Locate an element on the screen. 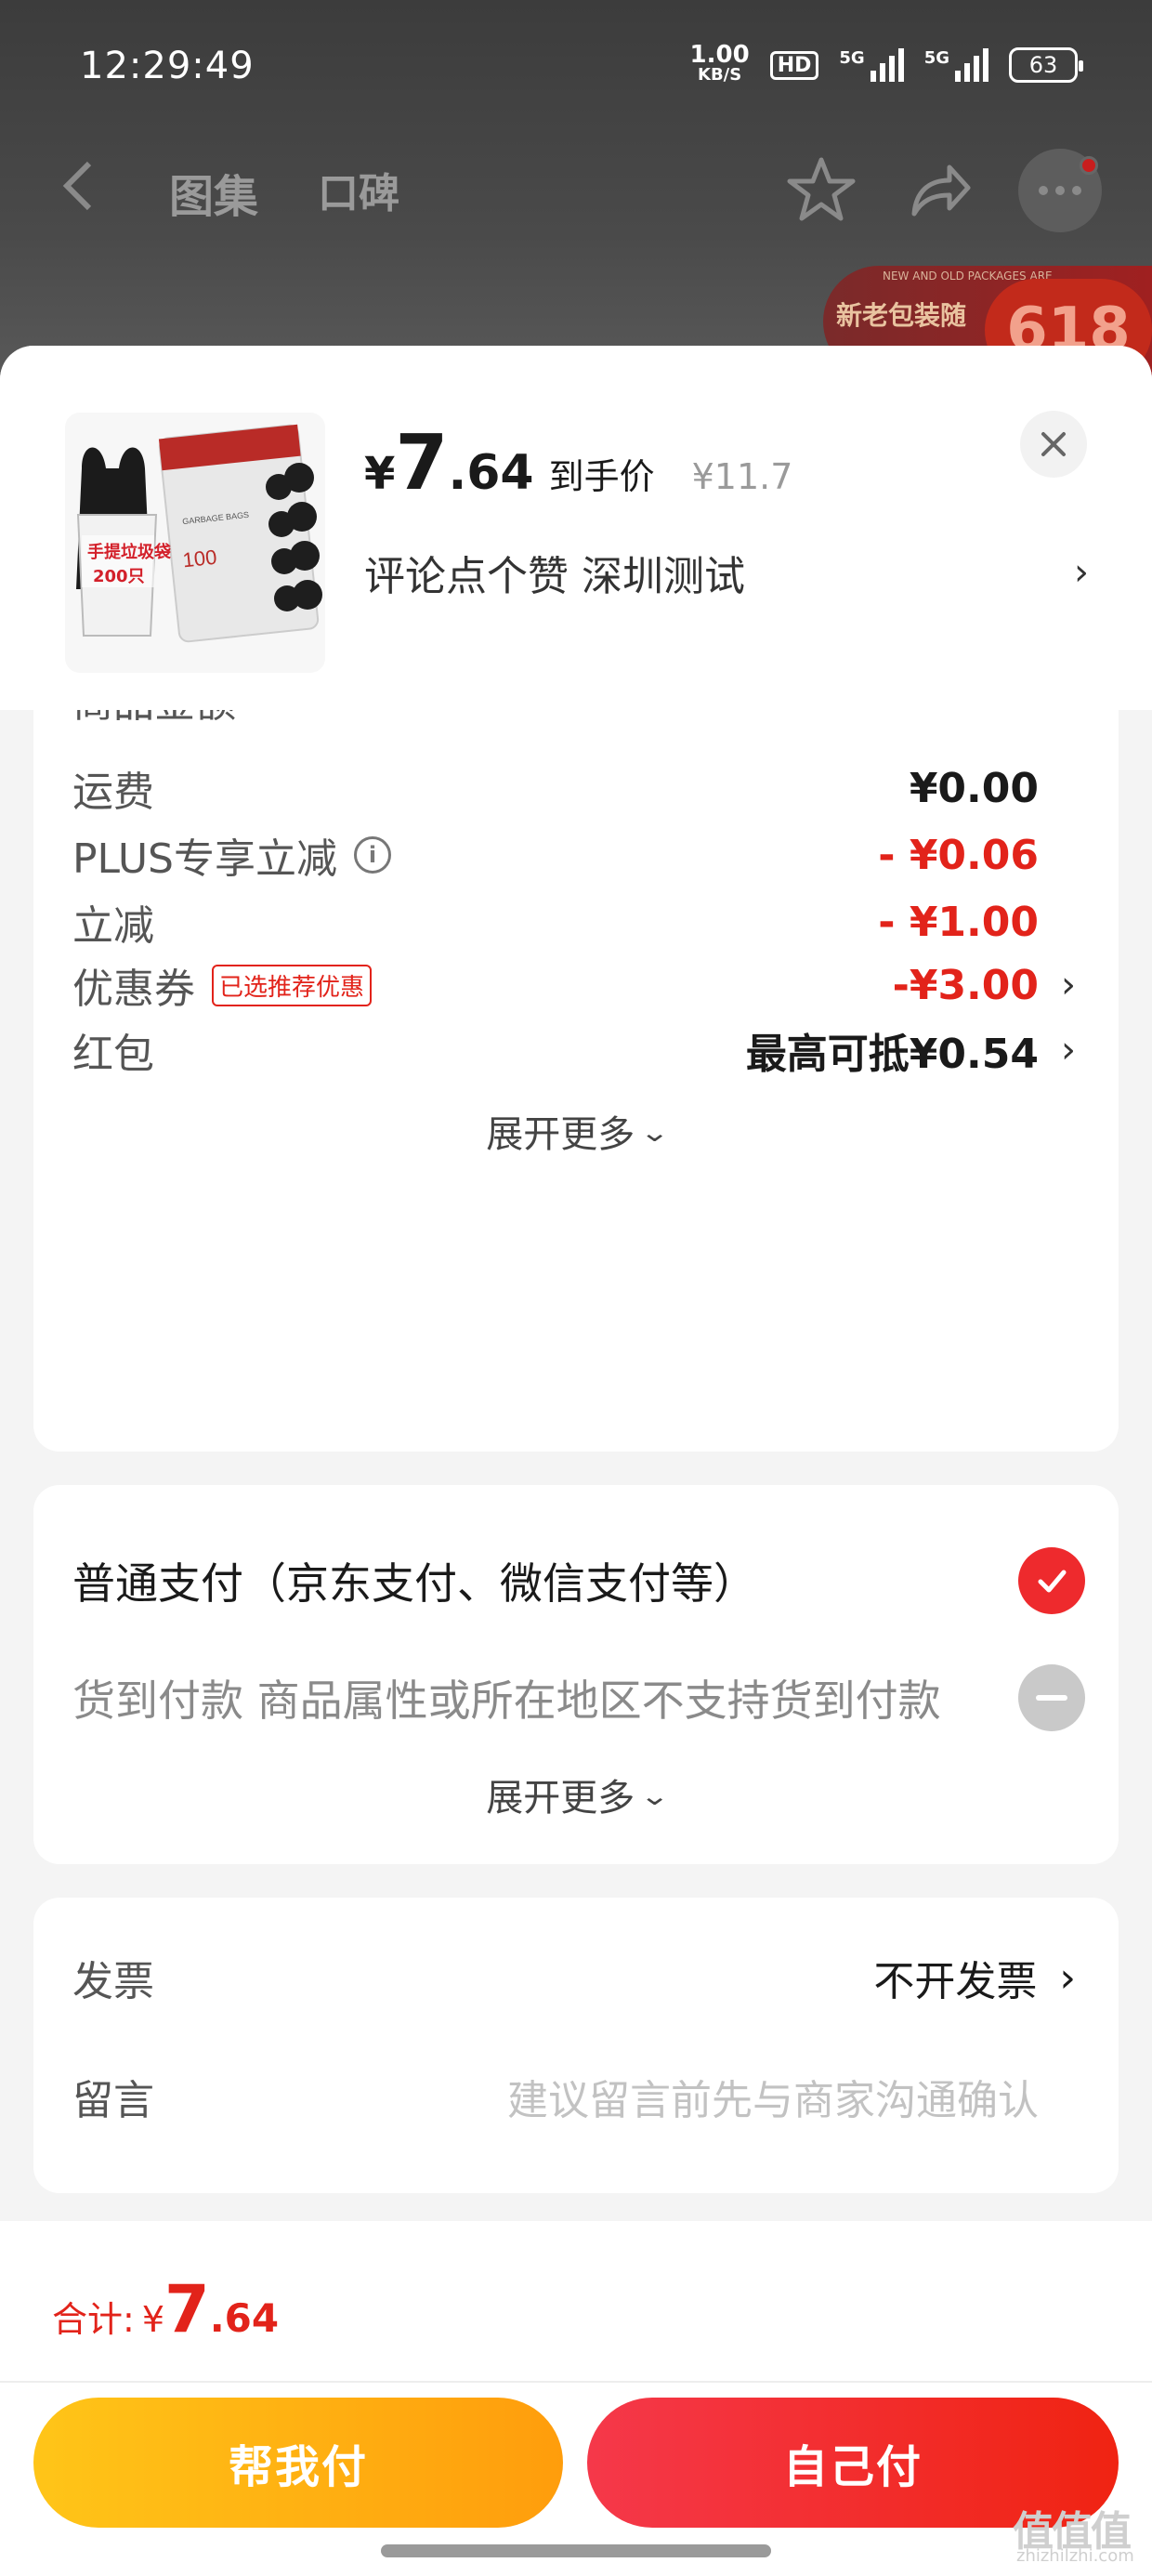 This screenshot has height=2576, width=1152. network-speed: 1.00 KB/S is located at coordinates (719, 63).